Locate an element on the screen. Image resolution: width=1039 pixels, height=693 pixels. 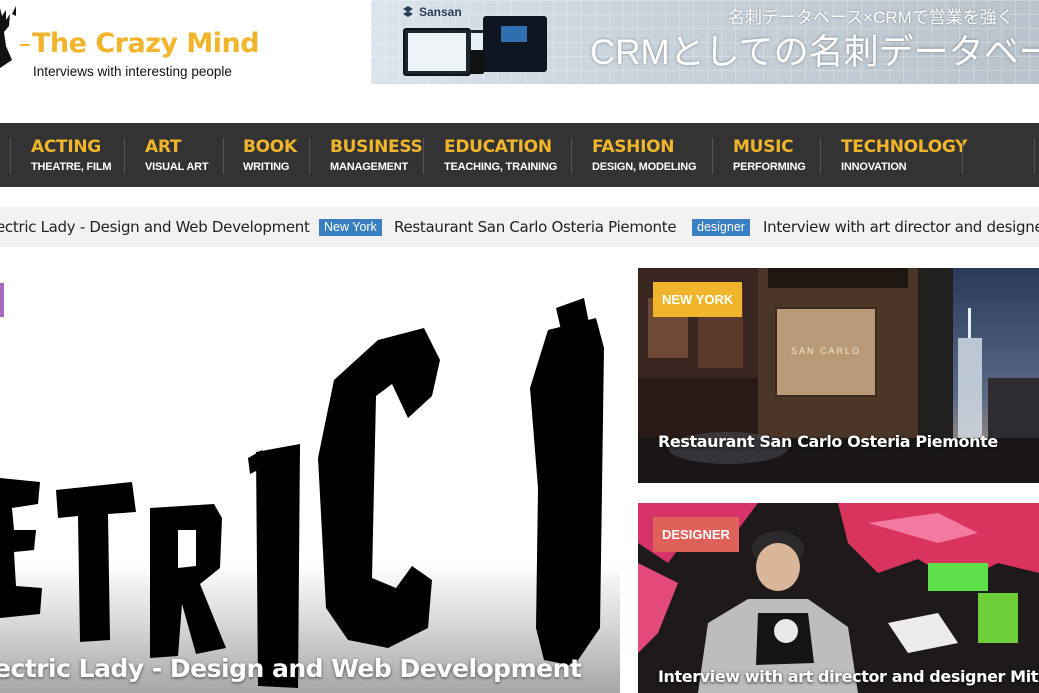
site-tagline: Interviews with interesting people is located at coordinates (132, 71).